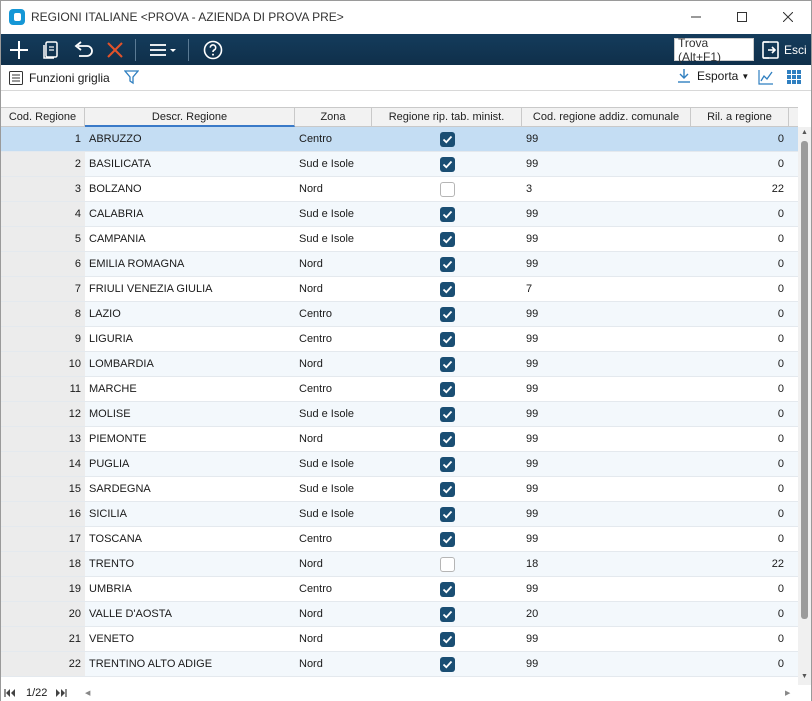 The width and height of the screenshot is (812, 701). Describe the element at coordinates (399, 314) in the screenshot. I see `table-row: 8 LAZIO Centro 99 0` at that location.